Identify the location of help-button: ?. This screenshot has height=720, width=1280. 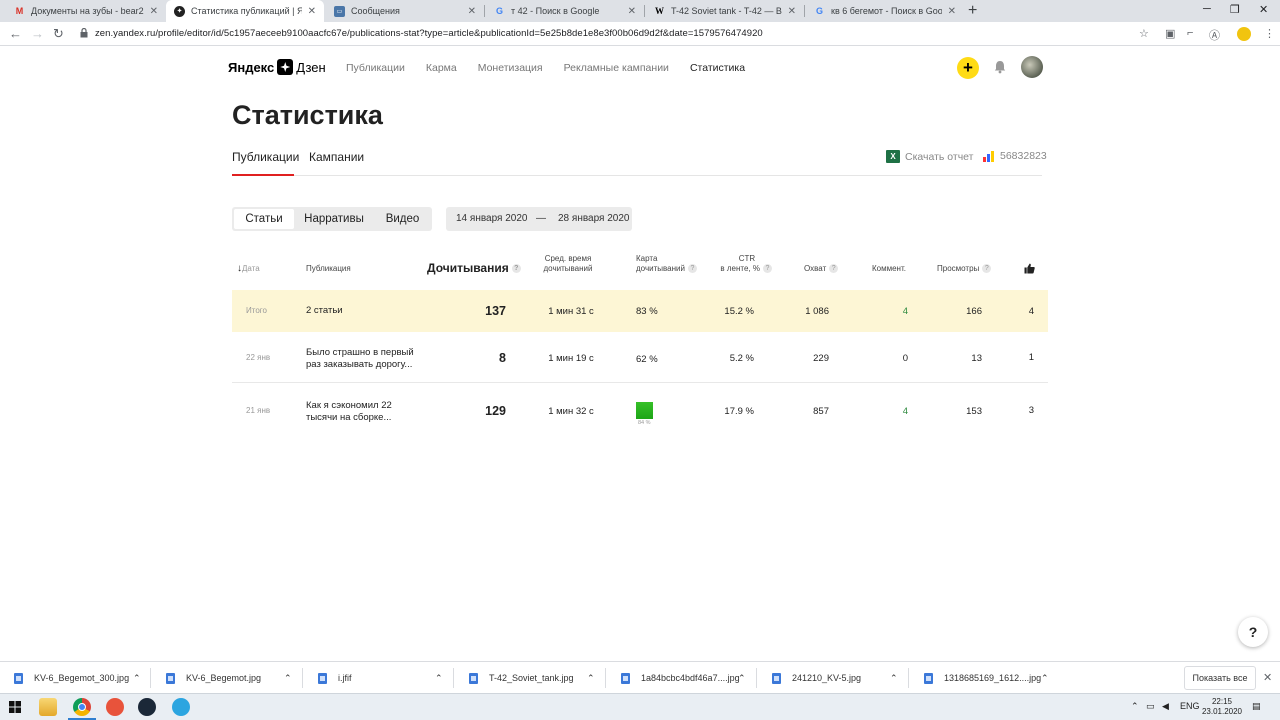
(1253, 632).